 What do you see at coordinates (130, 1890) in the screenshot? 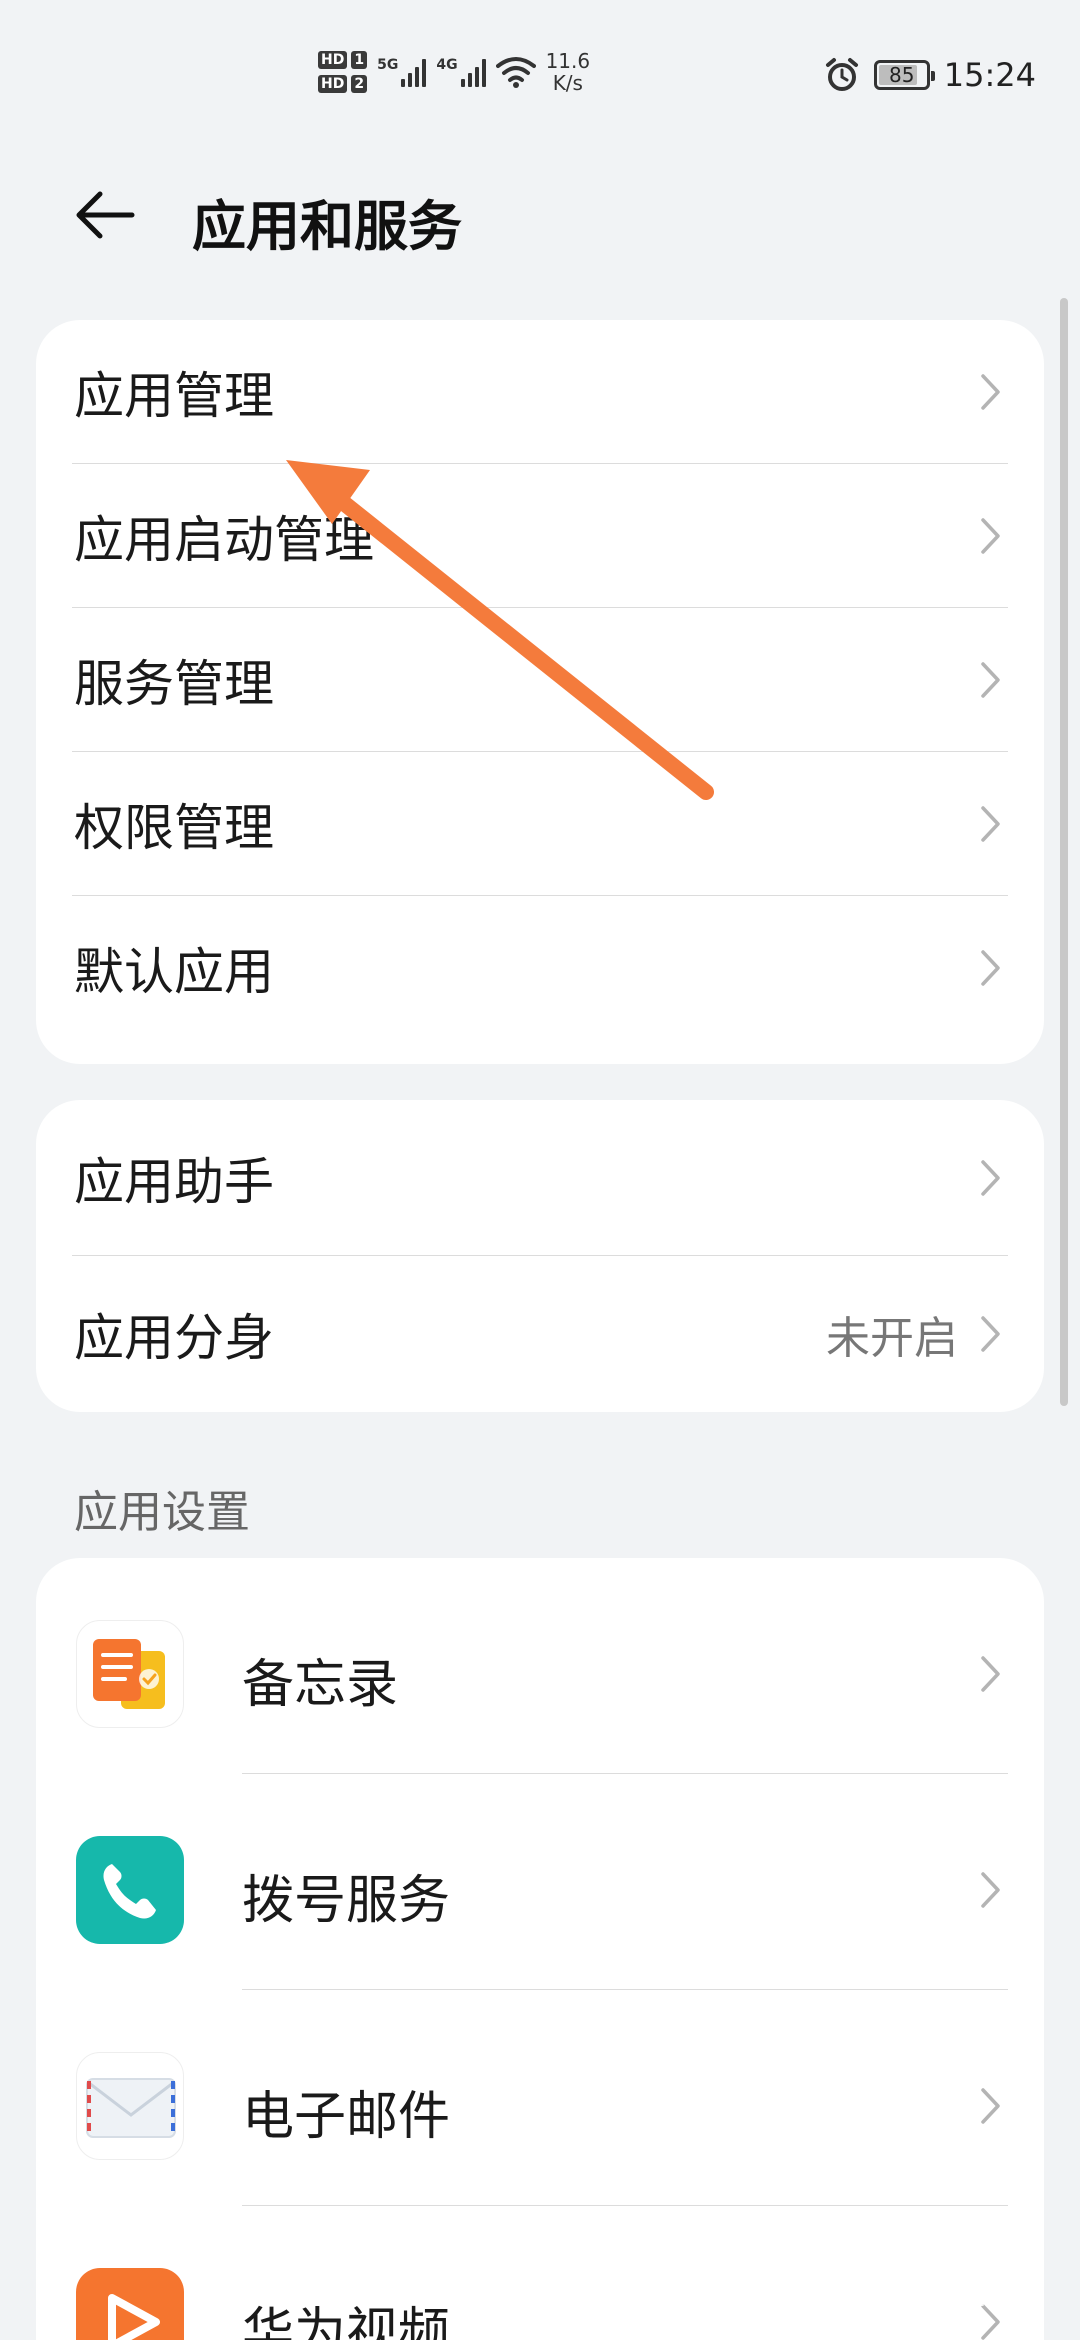
I see `phone-icon` at bounding box center [130, 1890].